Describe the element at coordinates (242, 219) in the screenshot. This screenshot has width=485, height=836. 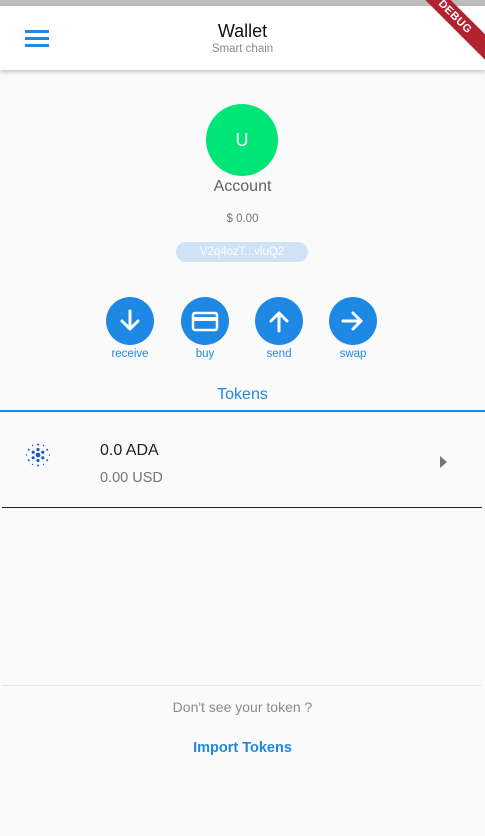
I see `account-balance: $ 0.00` at that location.